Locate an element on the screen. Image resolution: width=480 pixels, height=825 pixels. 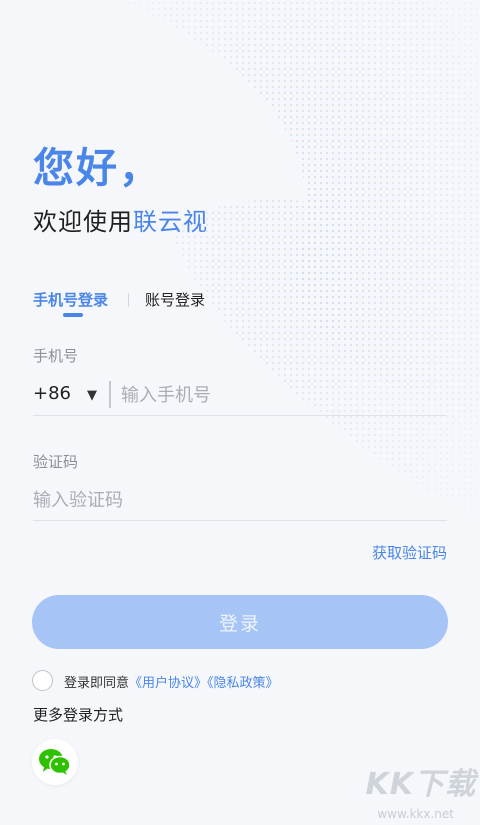
tab-active-indicator is located at coordinates (73, 315).